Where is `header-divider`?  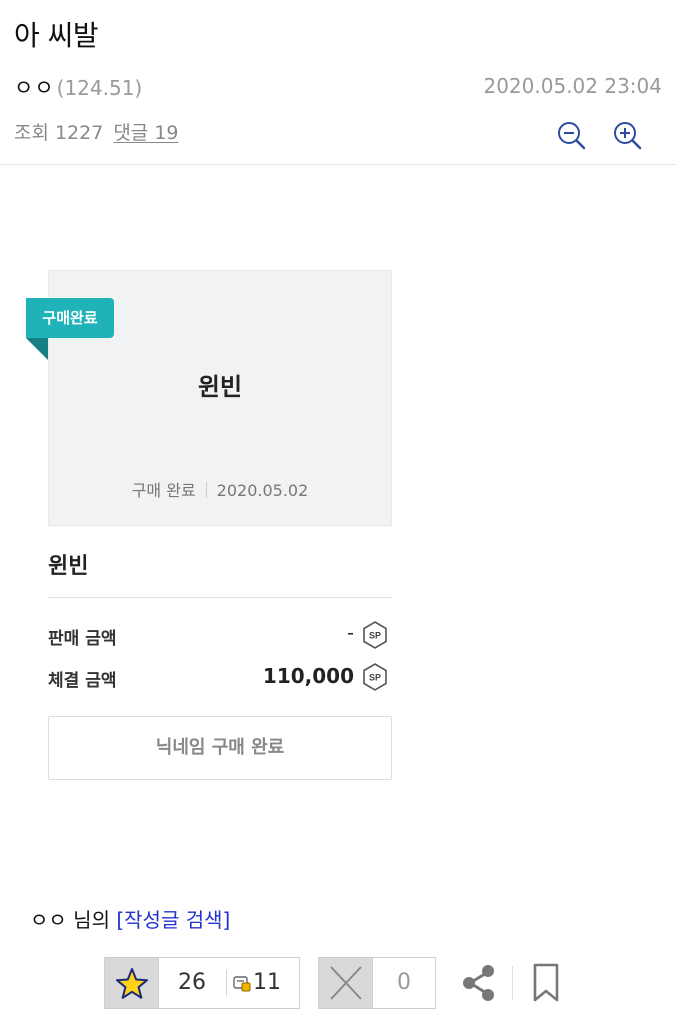 header-divider is located at coordinates (338, 164).